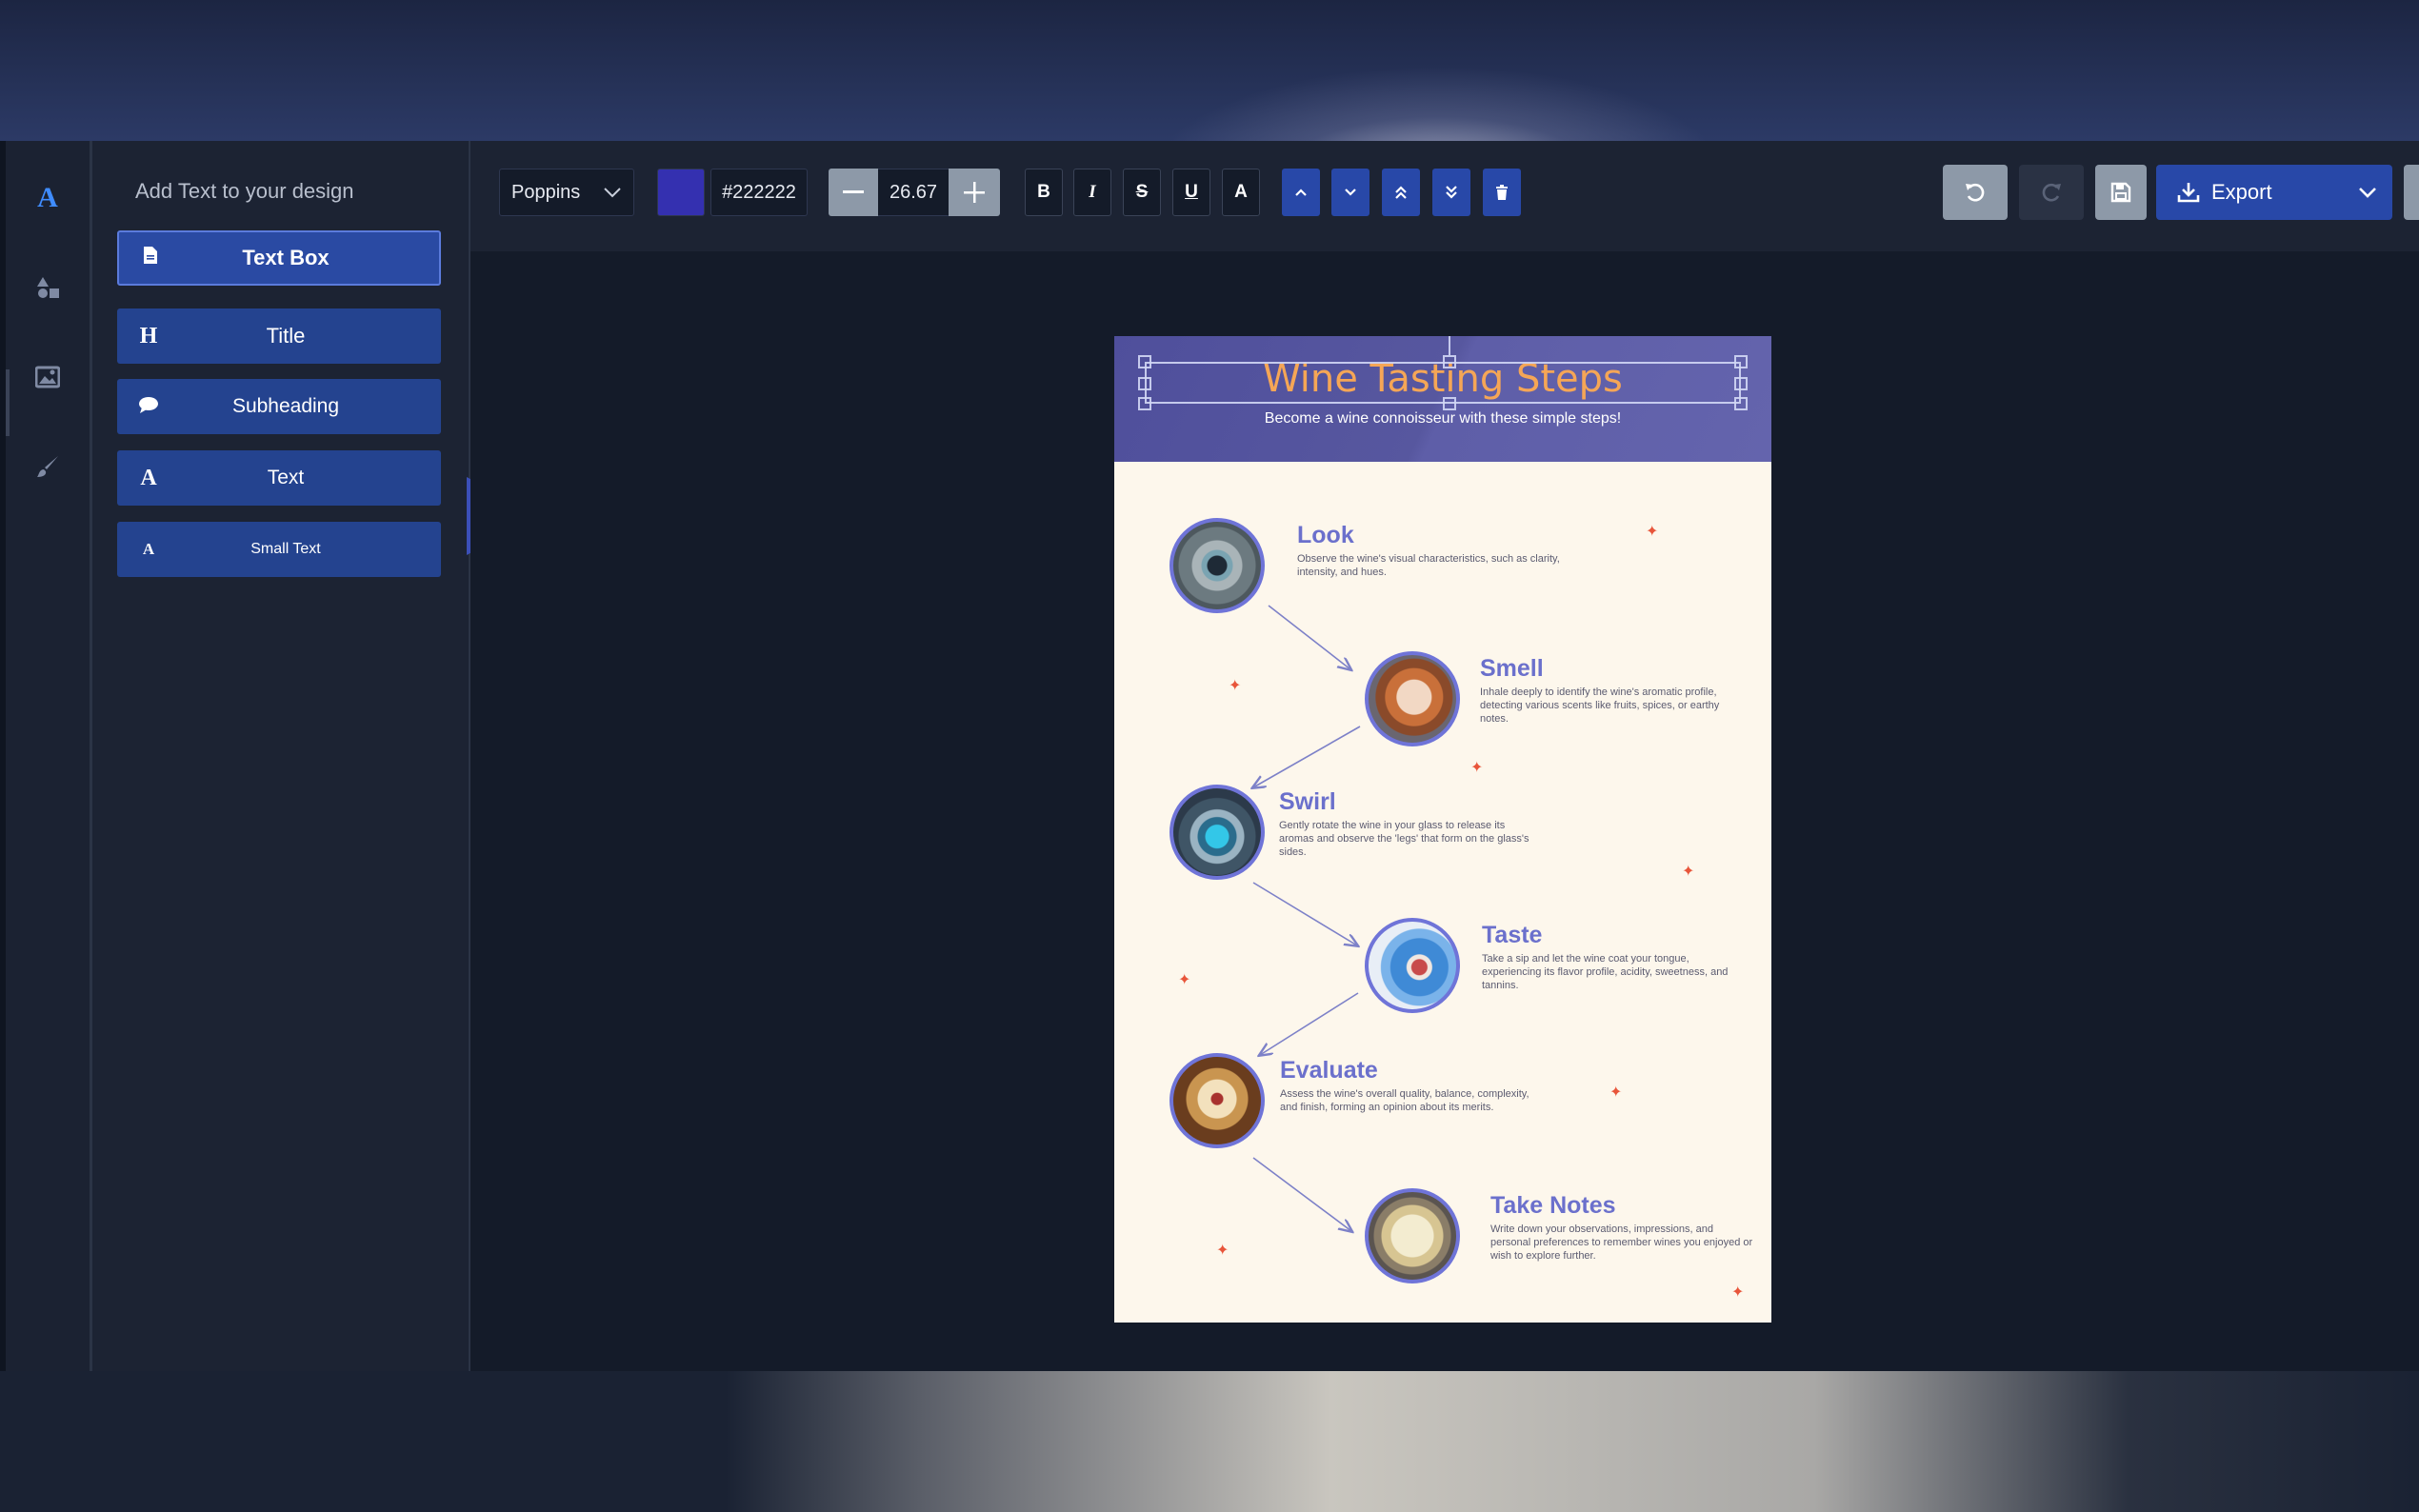  I want to click on small-text-a-icon: A, so click(148, 549).